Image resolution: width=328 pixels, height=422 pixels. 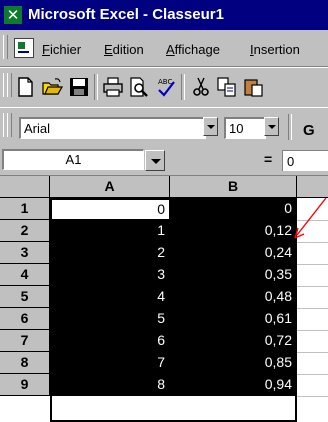 What do you see at coordinates (193, 49) in the screenshot?
I see `menu-affichage: Affichage` at bounding box center [193, 49].